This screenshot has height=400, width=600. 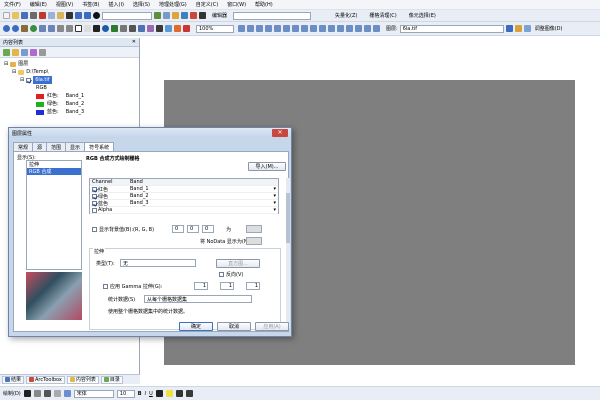 I want to click on python-icon, so click(x=202, y=15).